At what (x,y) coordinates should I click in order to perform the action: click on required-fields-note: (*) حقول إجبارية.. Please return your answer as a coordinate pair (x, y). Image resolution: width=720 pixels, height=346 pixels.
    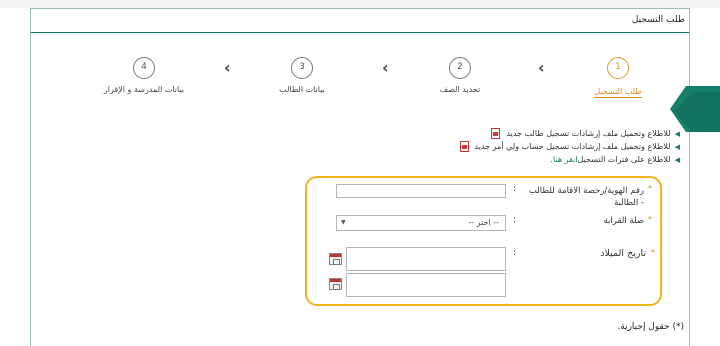
    Looking at the image, I should click on (650, 327).